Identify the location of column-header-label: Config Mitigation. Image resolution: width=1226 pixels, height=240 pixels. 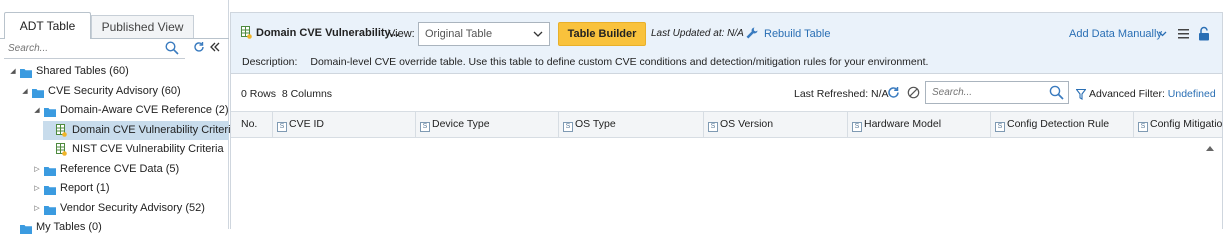
(1186, 124).